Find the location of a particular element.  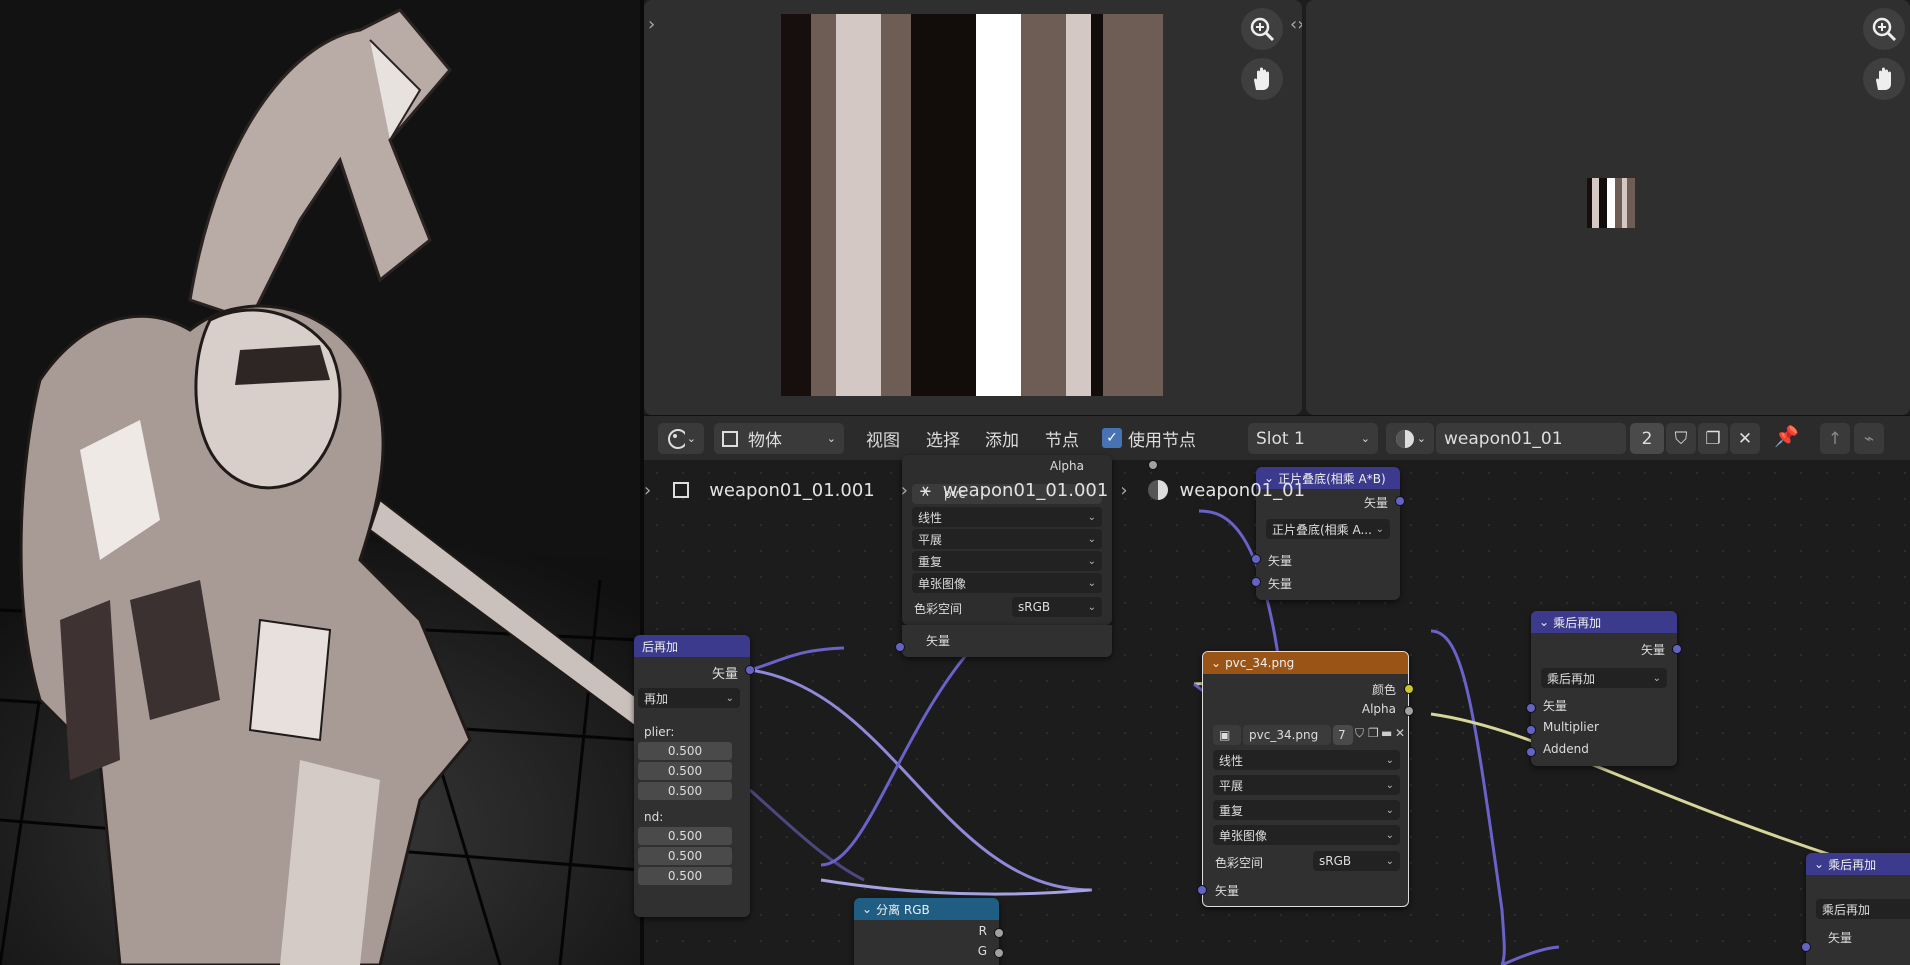

image-editor-secondary is located at coordinates (1608, 207).